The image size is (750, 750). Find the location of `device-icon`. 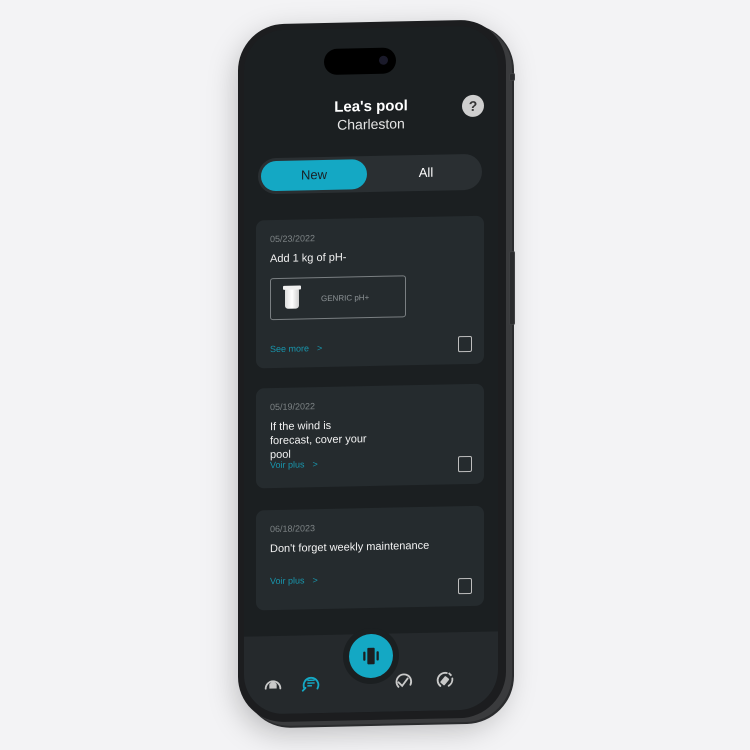

device-icon is located at coordinates (371, 656).